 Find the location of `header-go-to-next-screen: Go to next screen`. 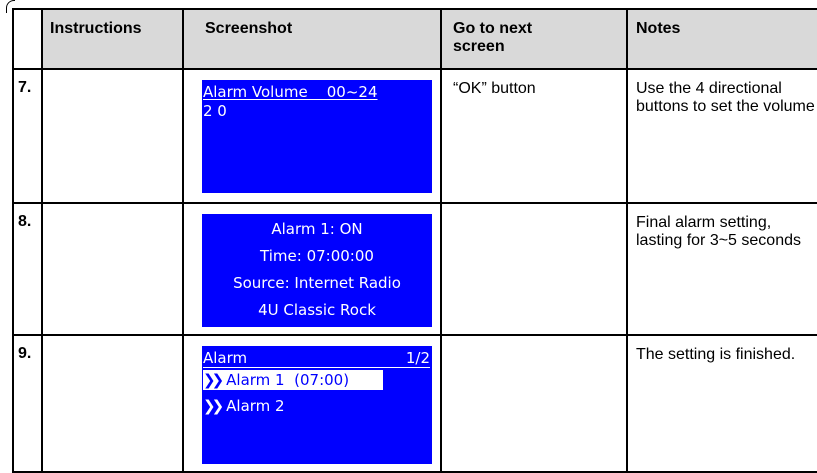

header-go-to-next-screen: Go to next screen is located at coordinates (493, 37).